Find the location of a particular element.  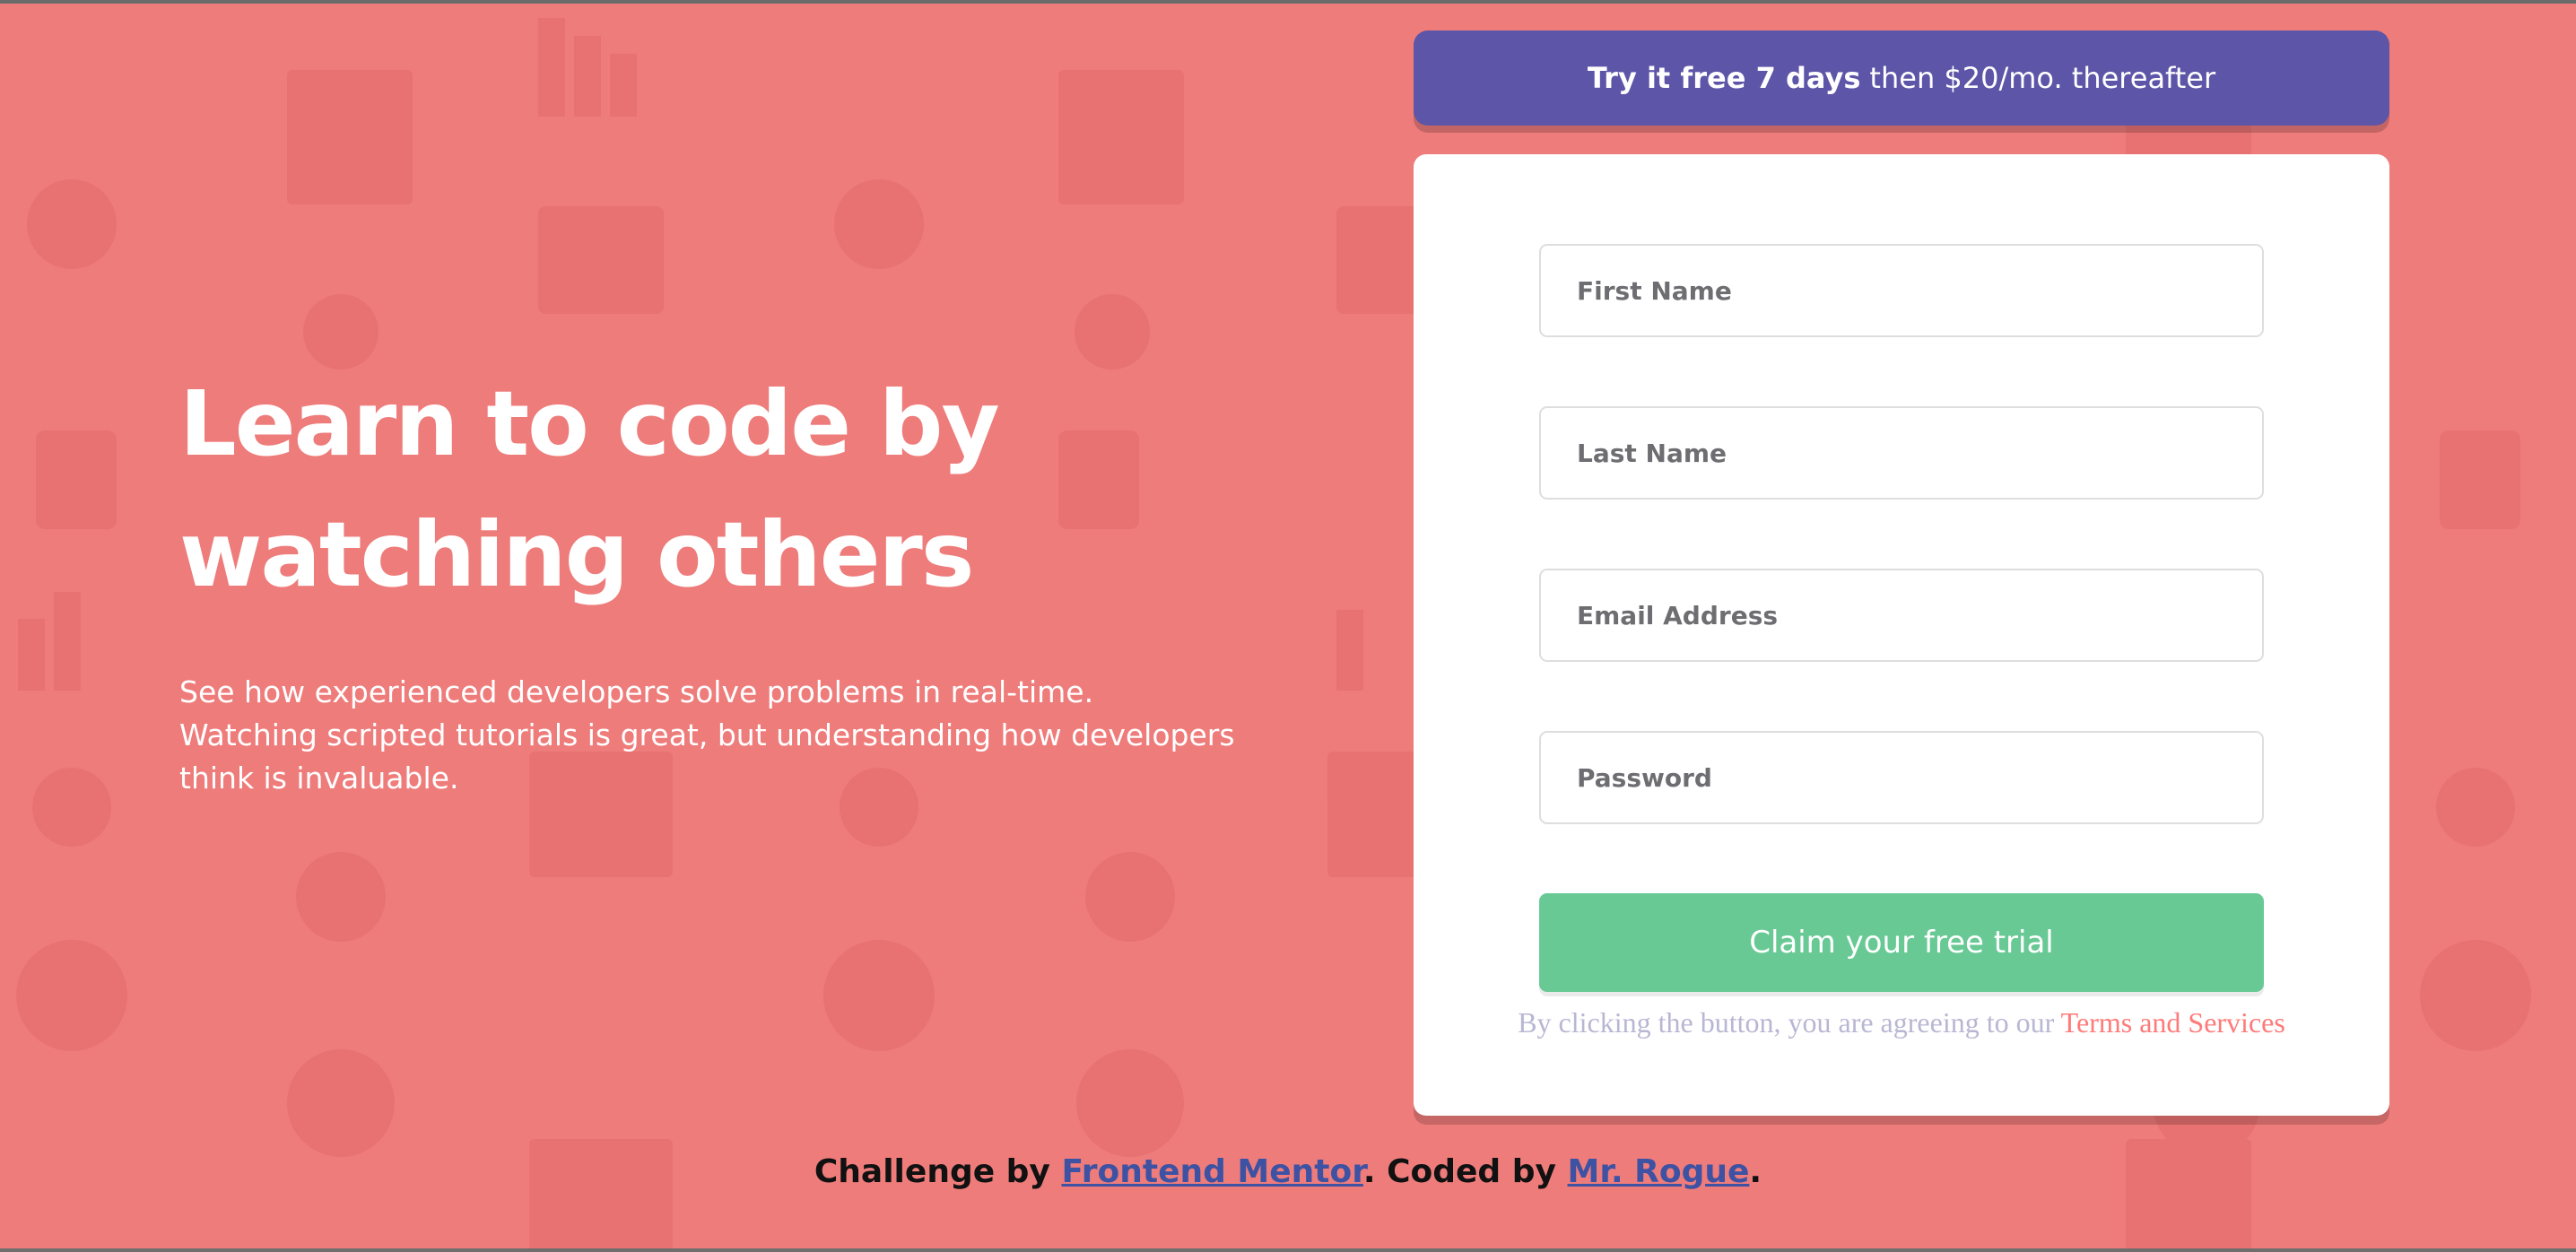

trial-banner-bold: Try it free 7 days is located at coordinates (1724, 78).